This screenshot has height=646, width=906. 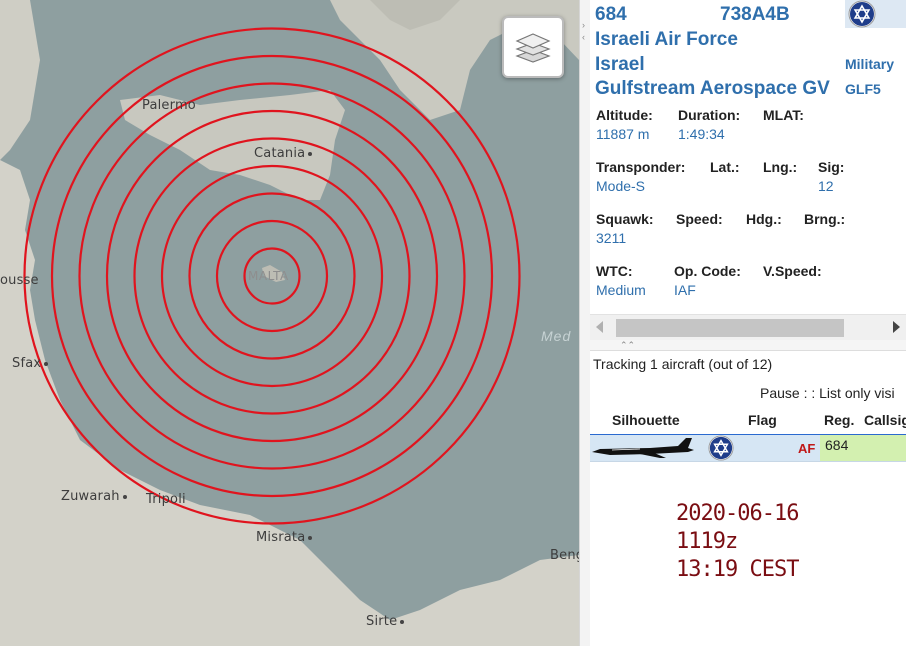 What do you see at coordinates (725, 167) in the screenshot?
I see `lat-label: Lat.:` at bounding box center [725, 167].